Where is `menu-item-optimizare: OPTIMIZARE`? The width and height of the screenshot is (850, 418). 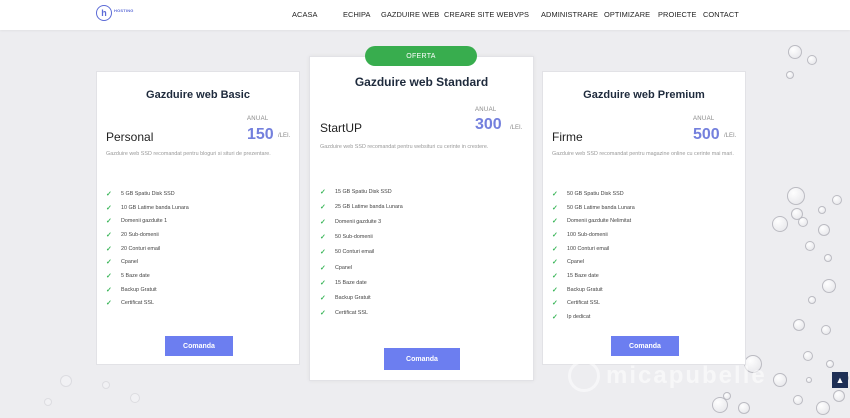 menu-item-optimizare: OPTIMIZARE is located at coordinates (627, 14).